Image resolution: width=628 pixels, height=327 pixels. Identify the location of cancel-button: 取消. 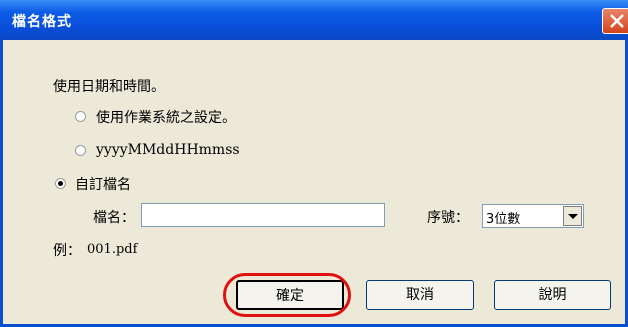
(420, 295).